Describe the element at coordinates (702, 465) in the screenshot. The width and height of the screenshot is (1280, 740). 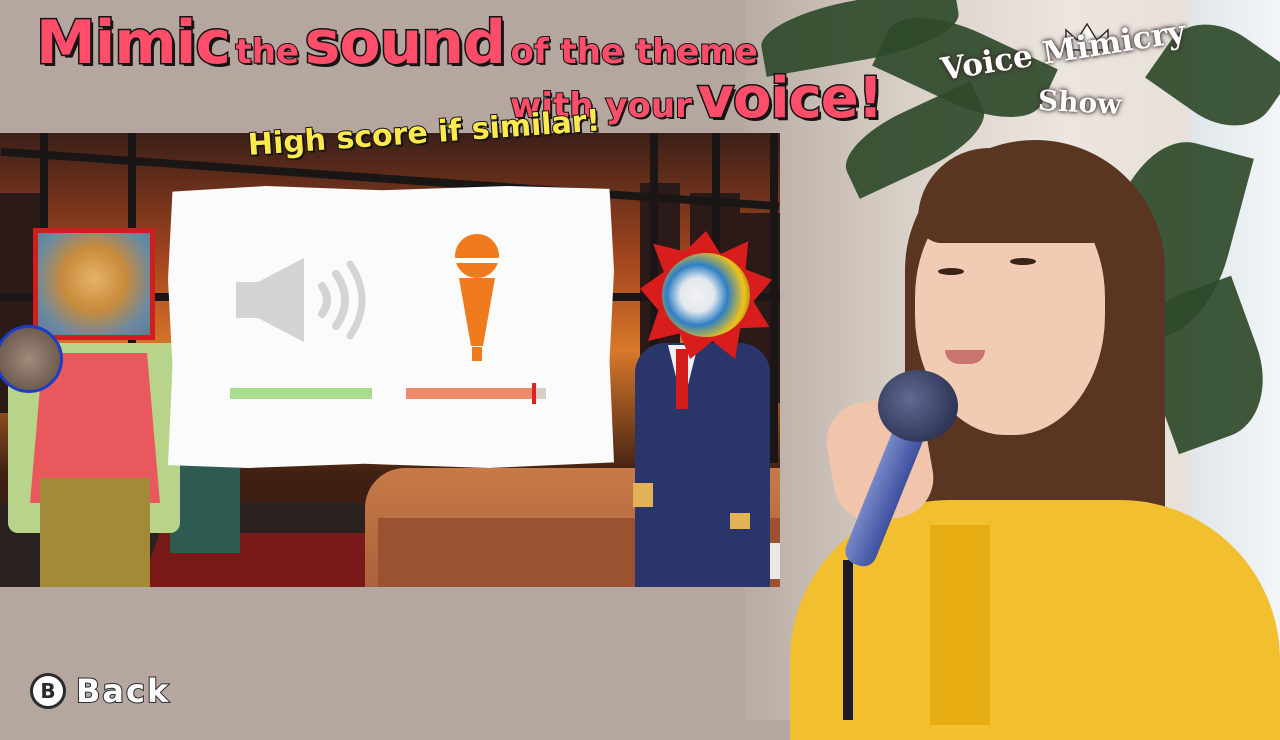
I see `host-suit` at that location.